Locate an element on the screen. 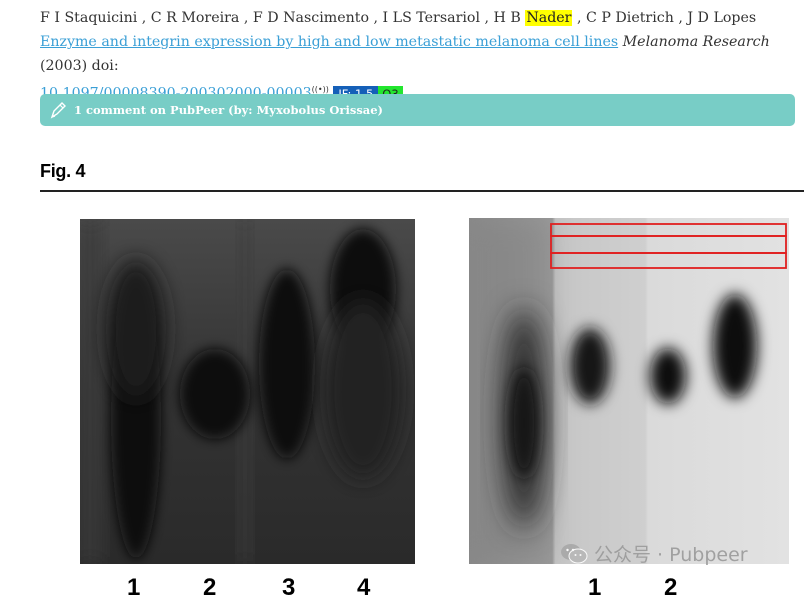 Image resolution: width=804 pixels, height=602 pixels. figure-divider is located at coordinates (422, 191).